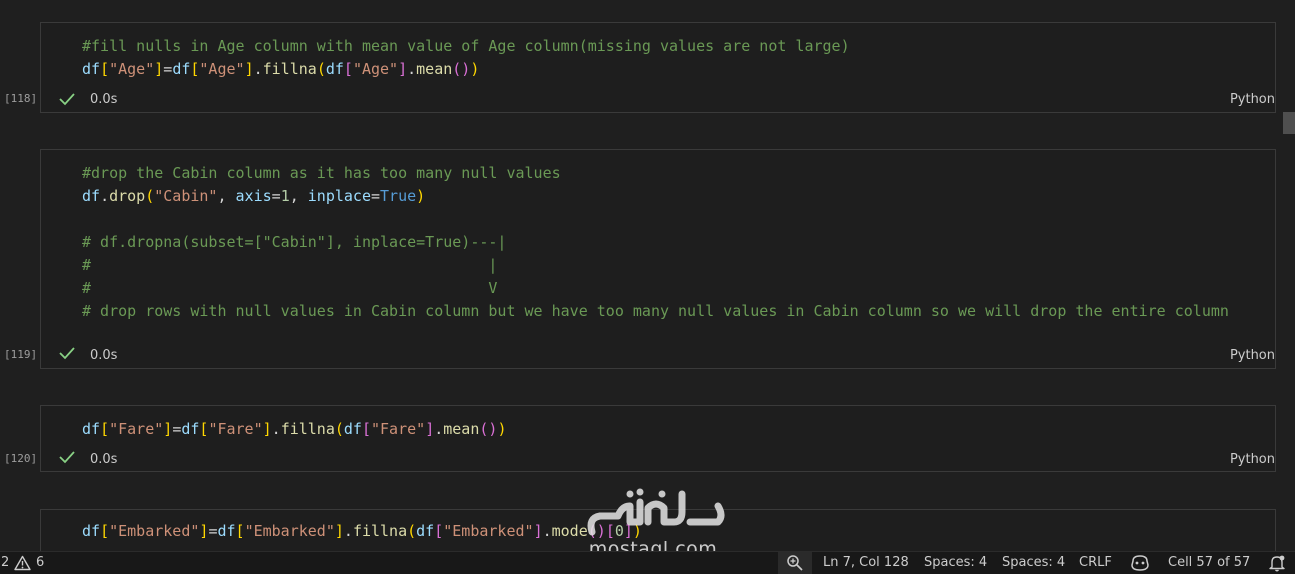 The image size is (1295, 574). I want to click on warning-icon, so click(22, 563).